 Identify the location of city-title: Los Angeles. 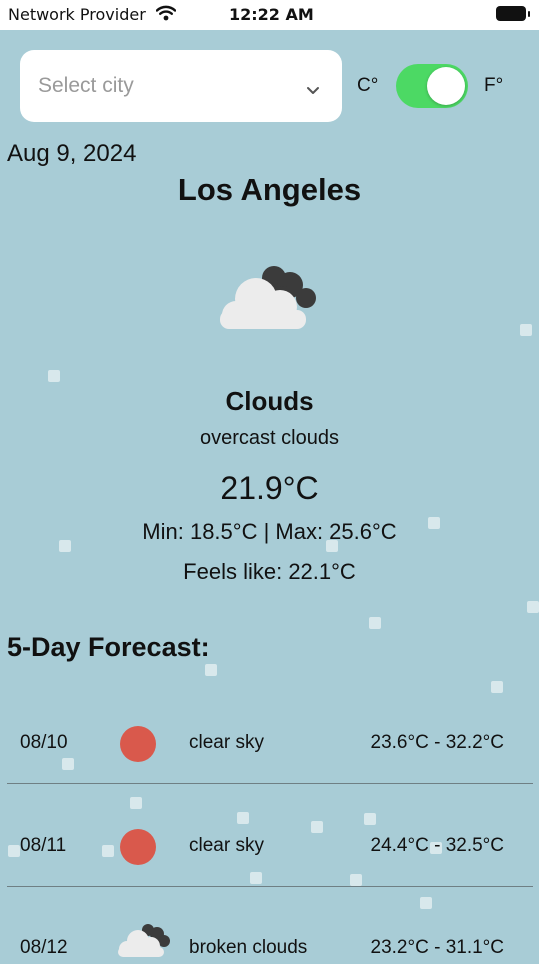
(269, 189).